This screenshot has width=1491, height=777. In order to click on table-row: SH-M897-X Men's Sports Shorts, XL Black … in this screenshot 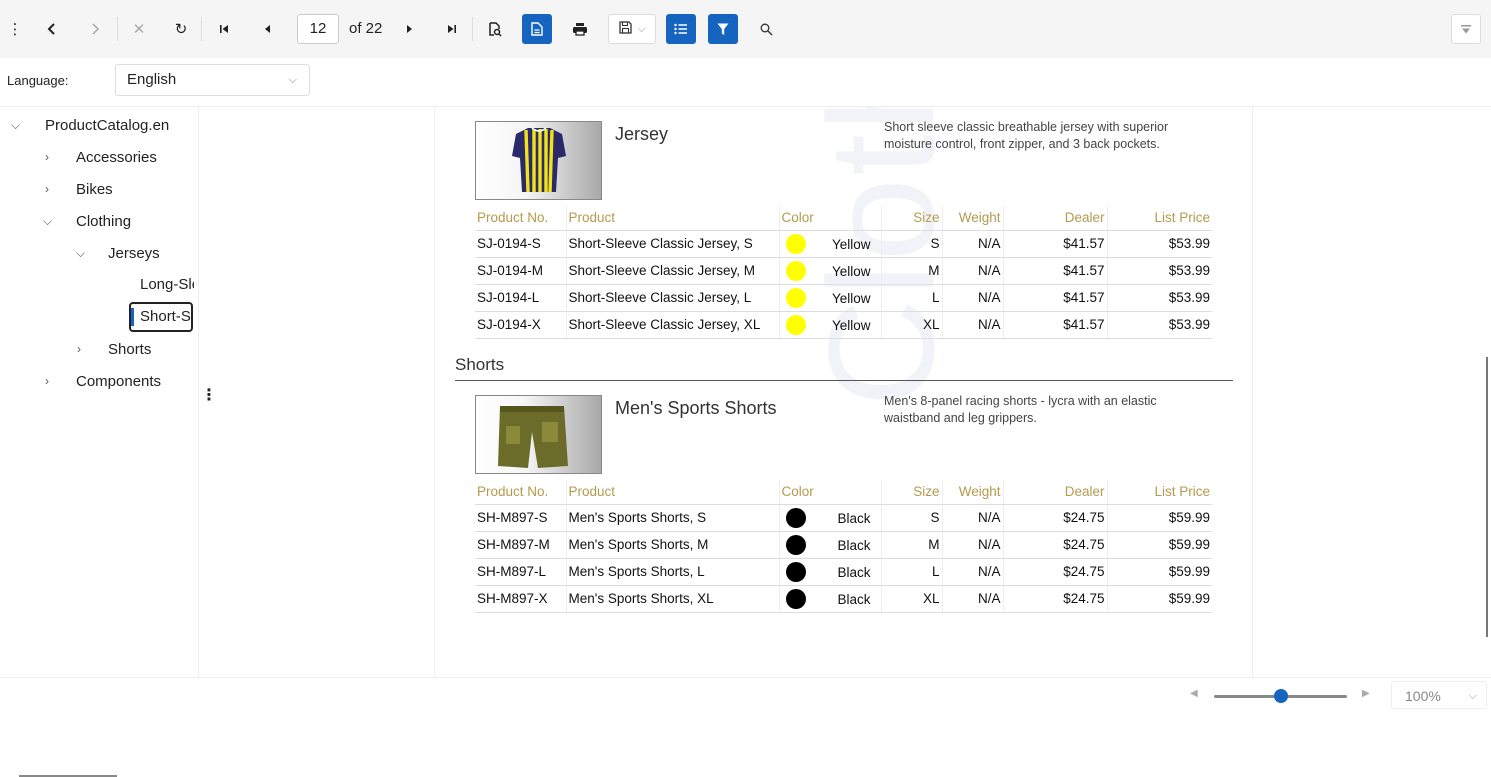, I will do `click(843, 599)`.